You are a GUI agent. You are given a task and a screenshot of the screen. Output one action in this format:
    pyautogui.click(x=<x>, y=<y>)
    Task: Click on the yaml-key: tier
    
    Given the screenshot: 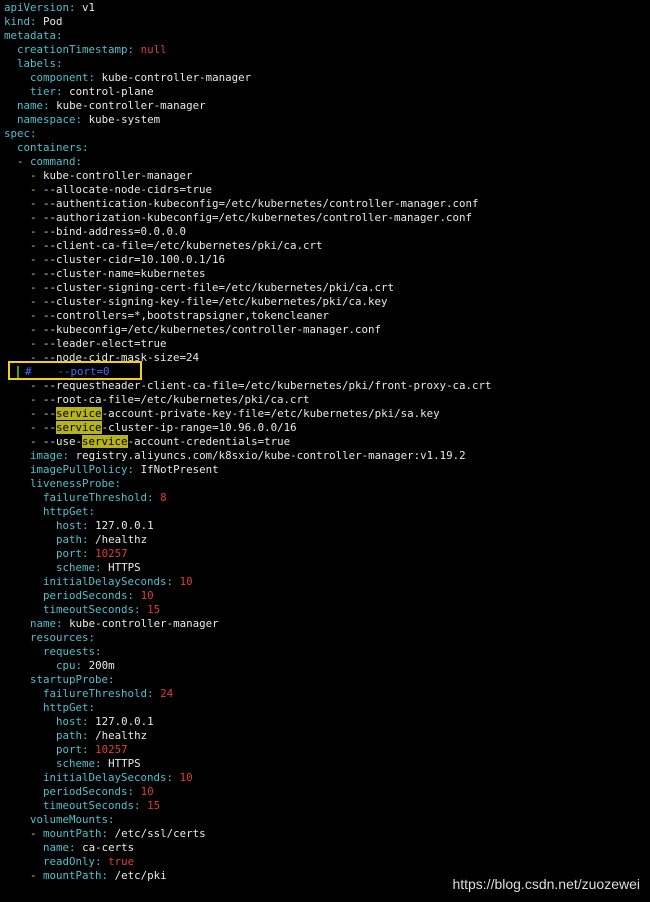 What is the action you would take?
    pyautogui.click(x=43, y=91)
    